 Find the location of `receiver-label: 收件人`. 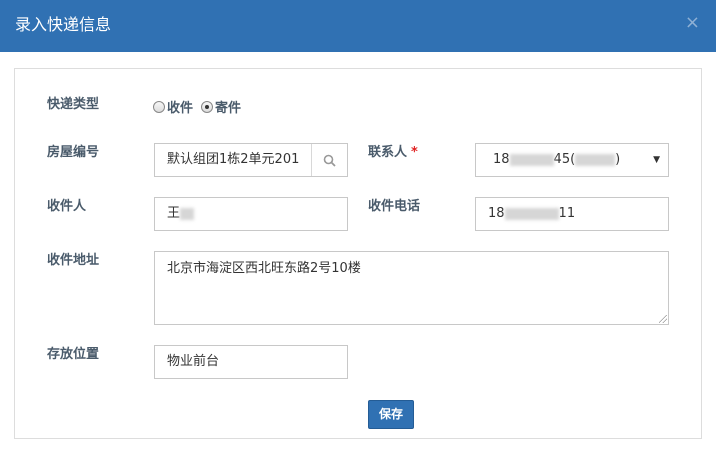

receiver-label: 收件人 is located at coordinates (67, 206).